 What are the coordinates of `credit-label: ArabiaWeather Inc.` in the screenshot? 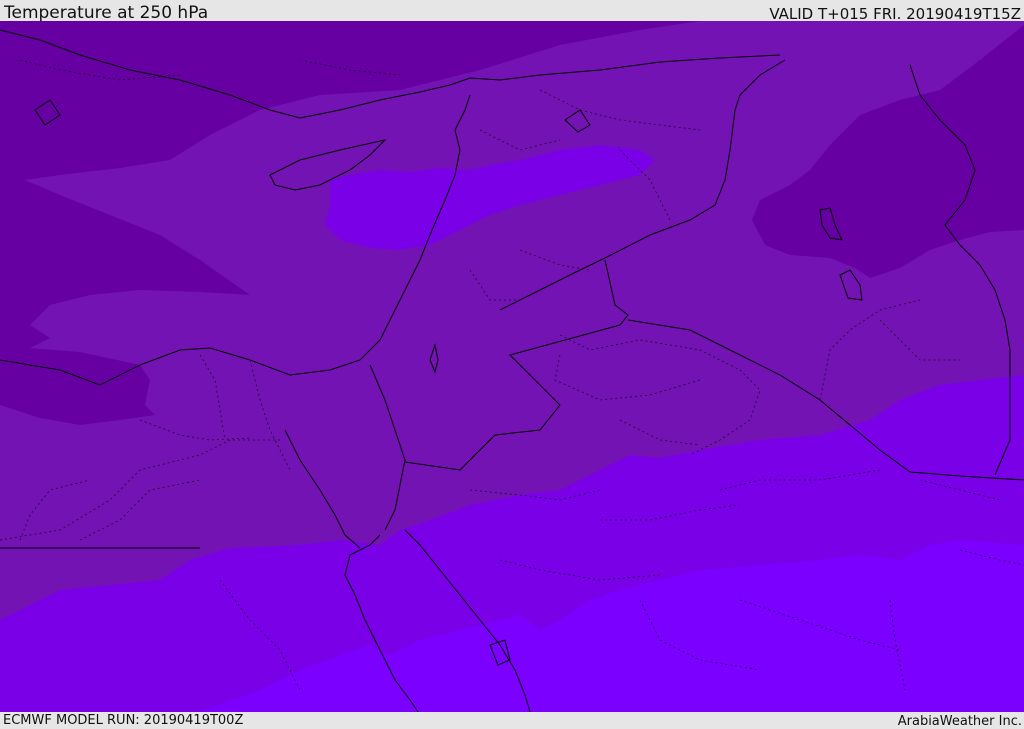 It's located at (959, 721).